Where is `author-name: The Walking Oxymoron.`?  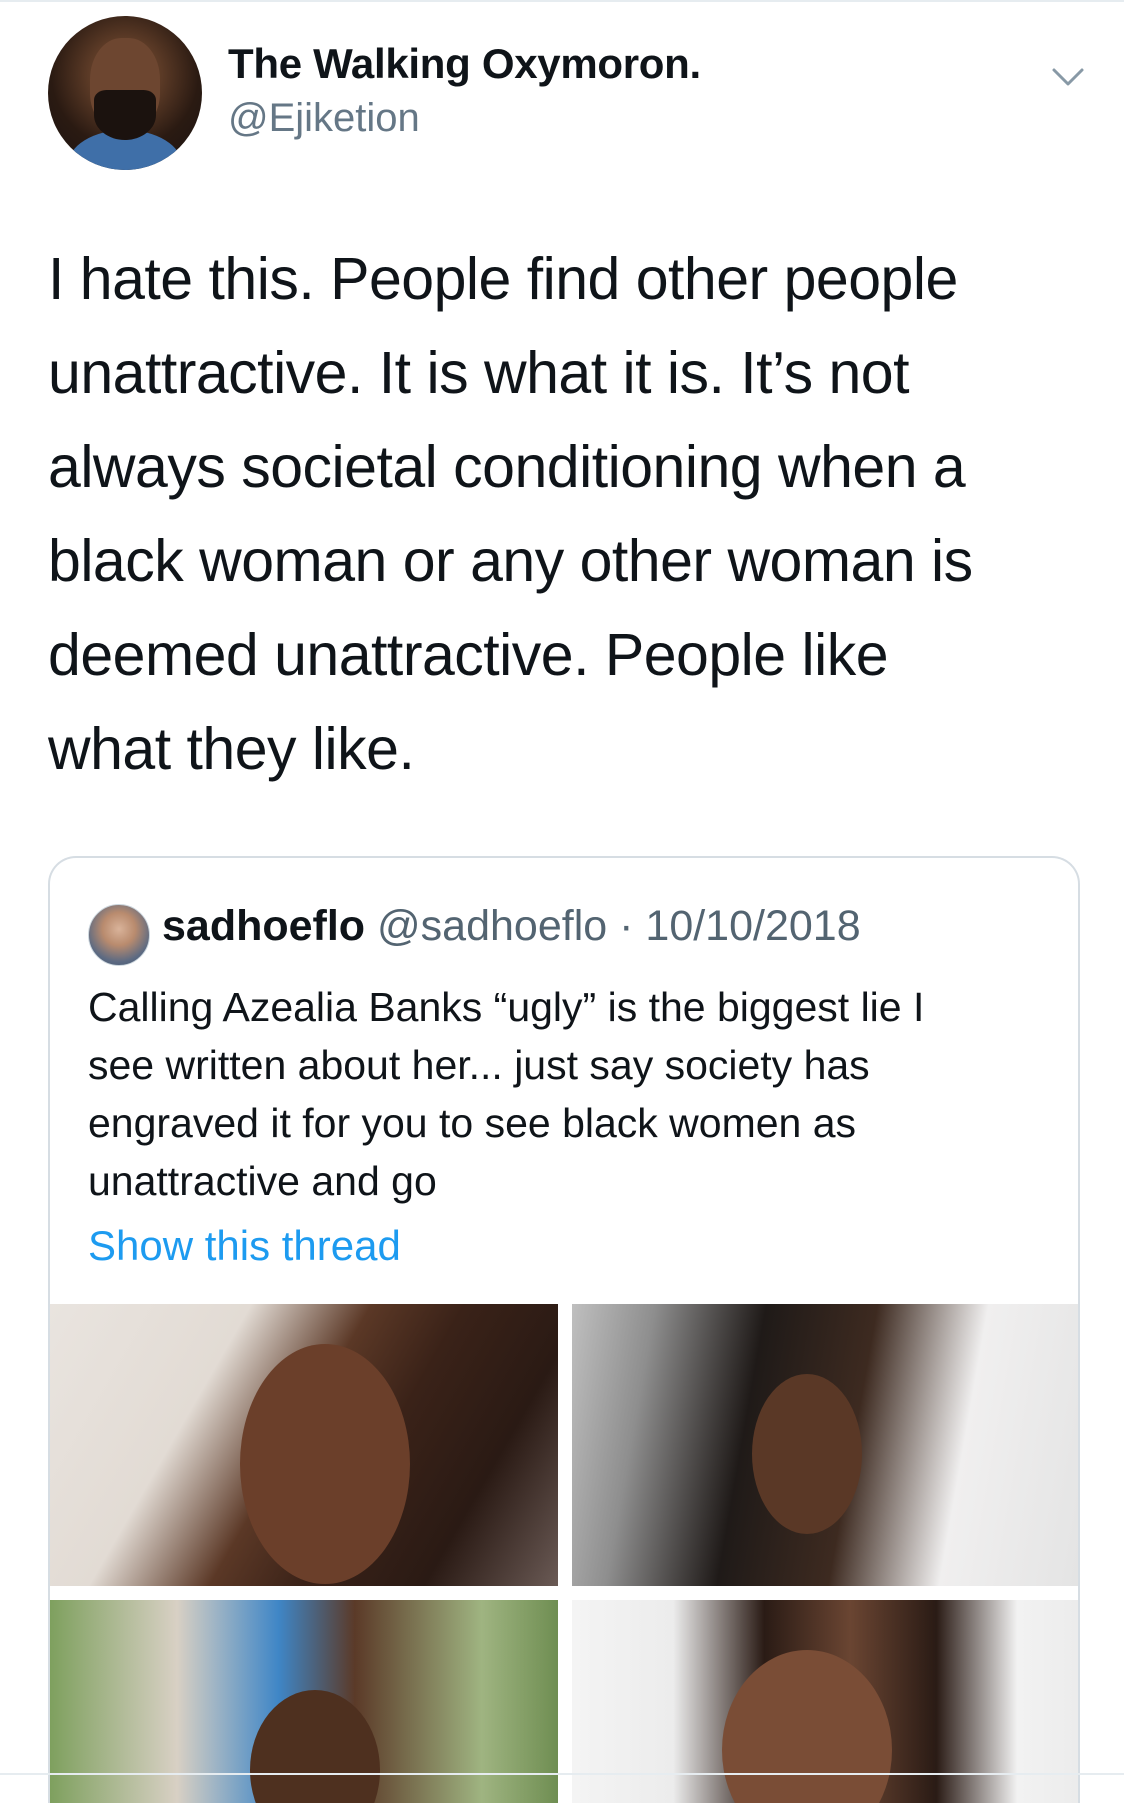
author-name: The Walking Oxymoron. is located at coordinates (464, 64).